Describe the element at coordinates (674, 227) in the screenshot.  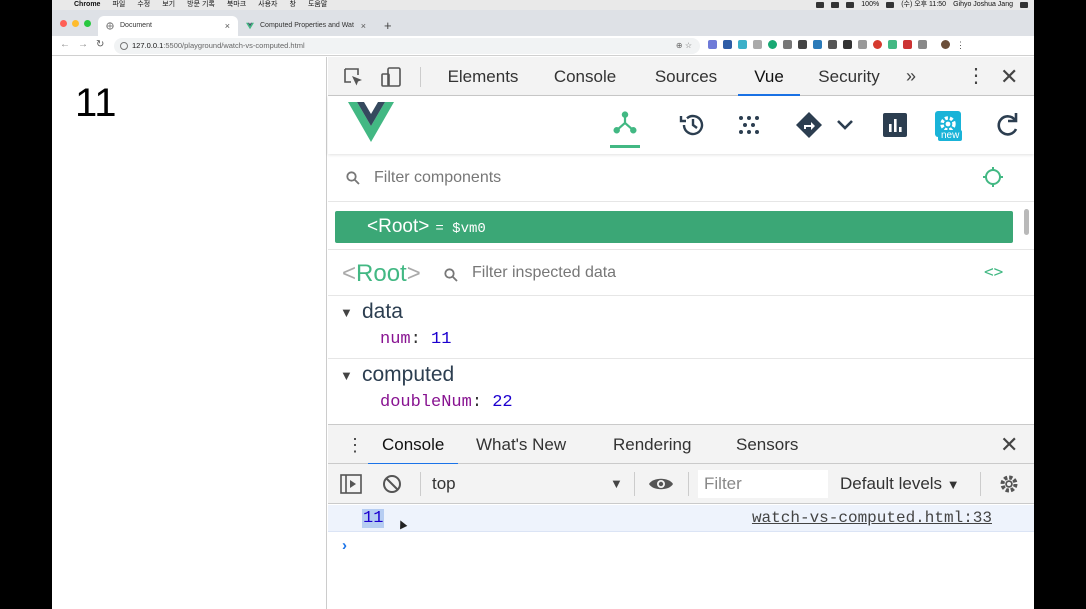
I see `component-tree-root-row: <Root> = $vm0` at that location.